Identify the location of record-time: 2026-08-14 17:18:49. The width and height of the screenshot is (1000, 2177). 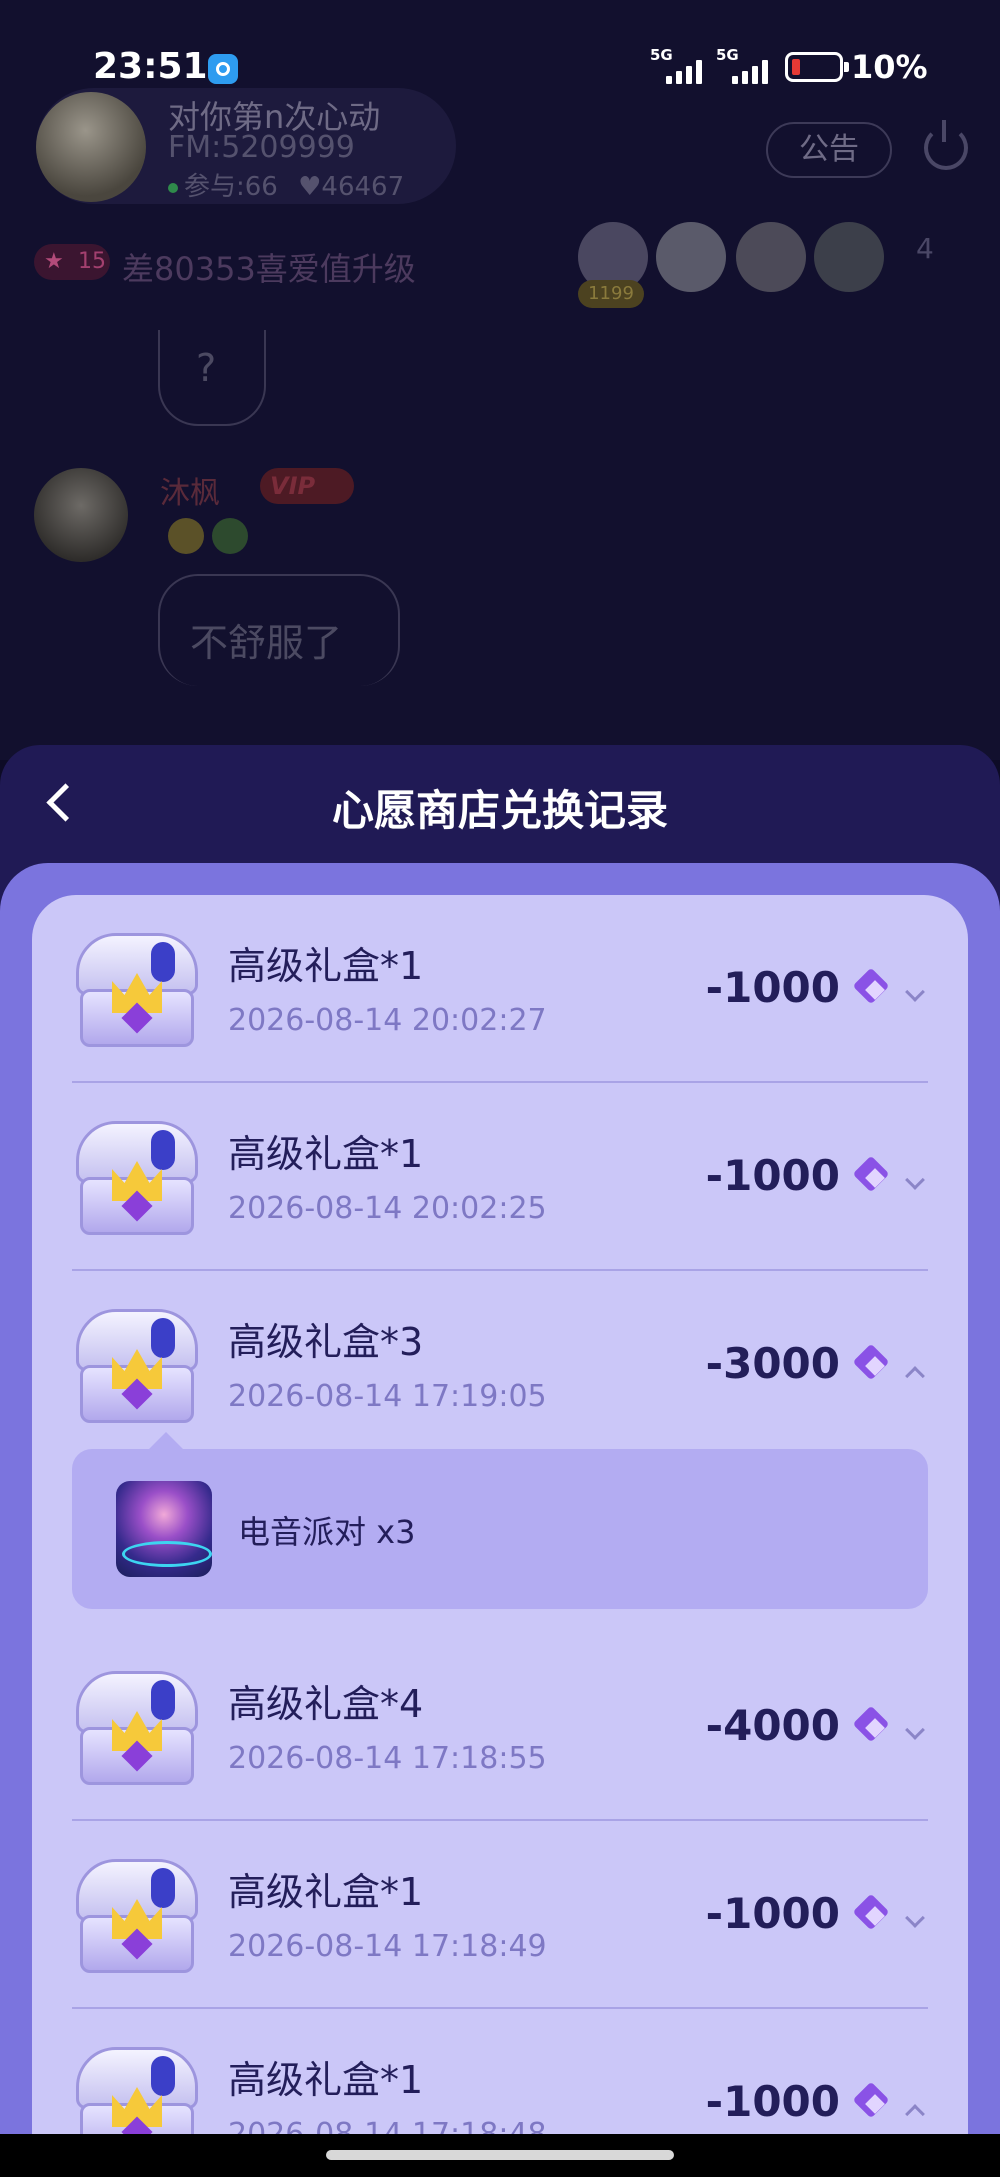
(387, 1946).